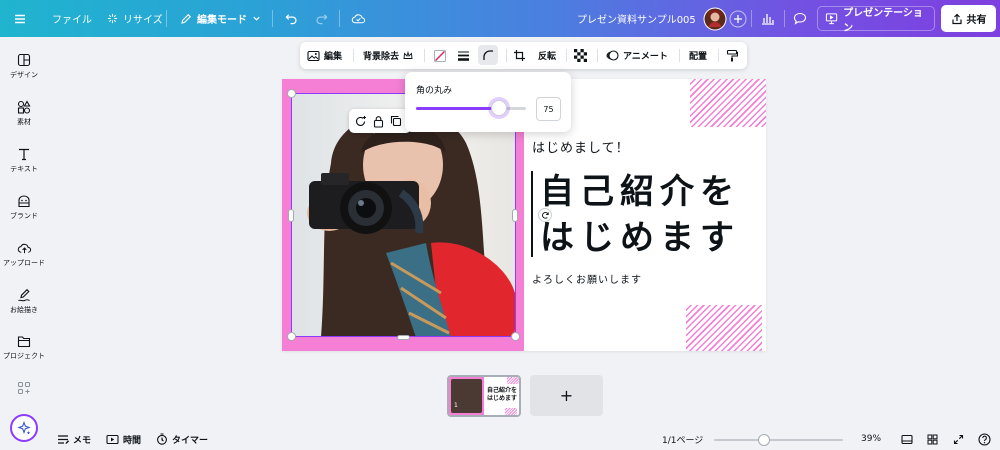 Image resolution: width=1000 pixels, height=450 pixels. I want to click on text-icon, so click(24, 154).